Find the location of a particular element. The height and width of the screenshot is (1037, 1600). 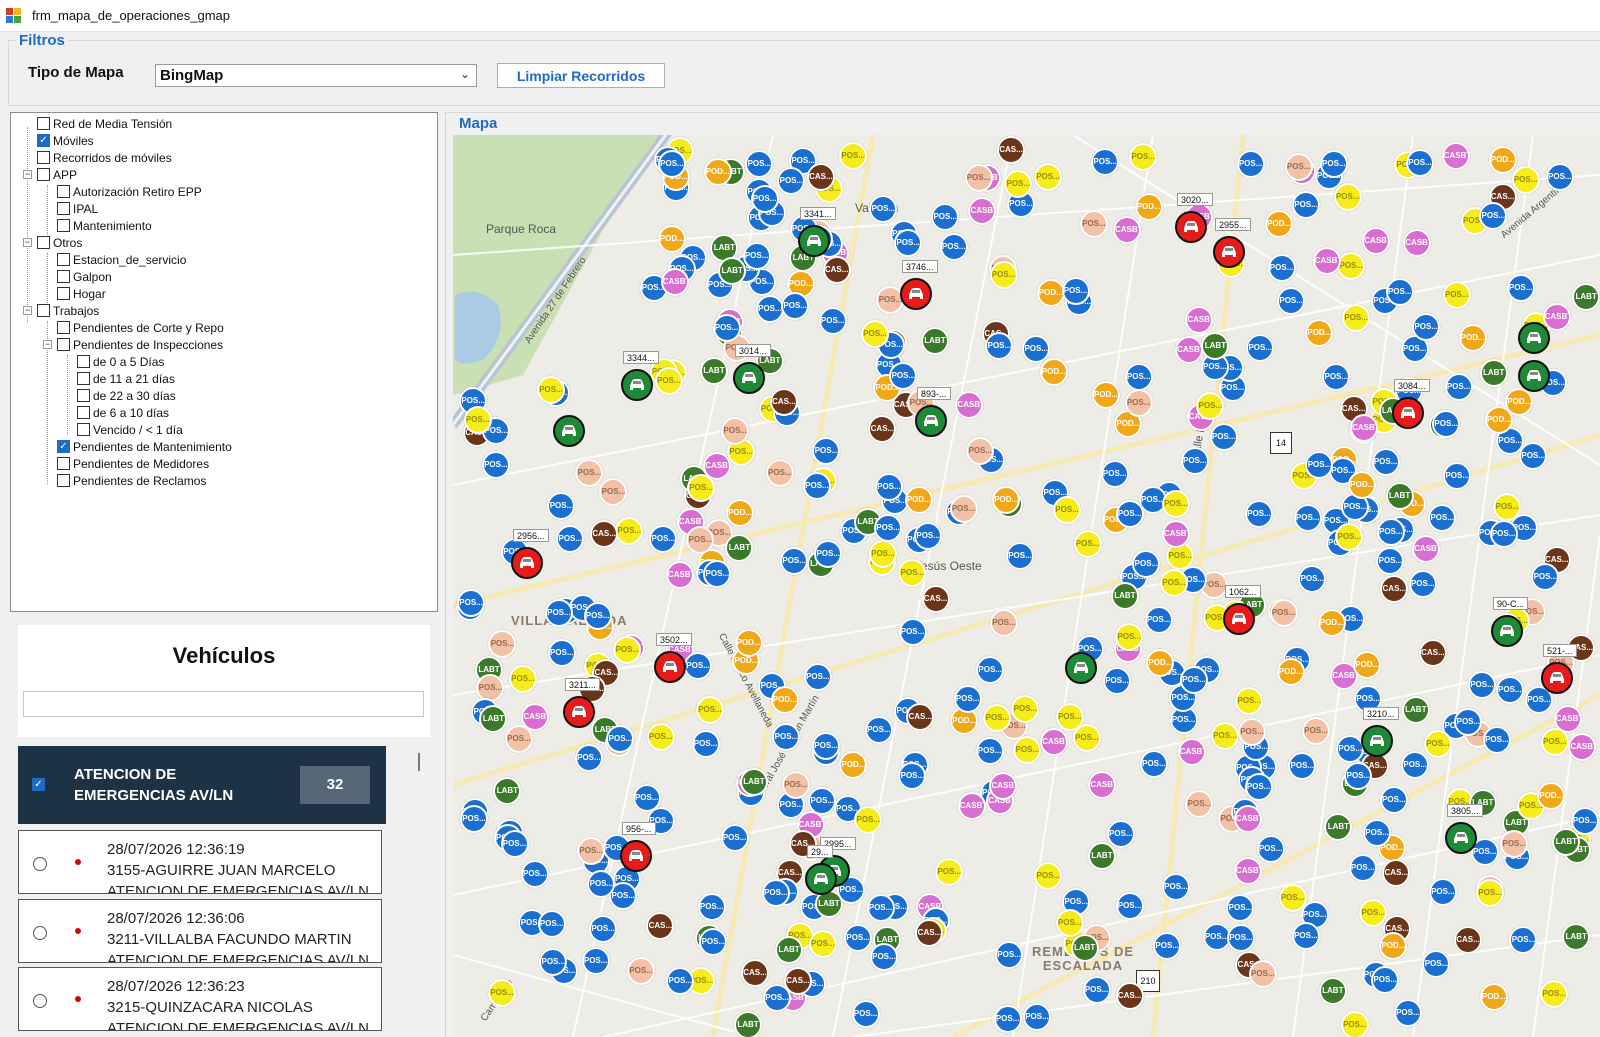

collapse-icon: − is located at coordinates (27, 174).